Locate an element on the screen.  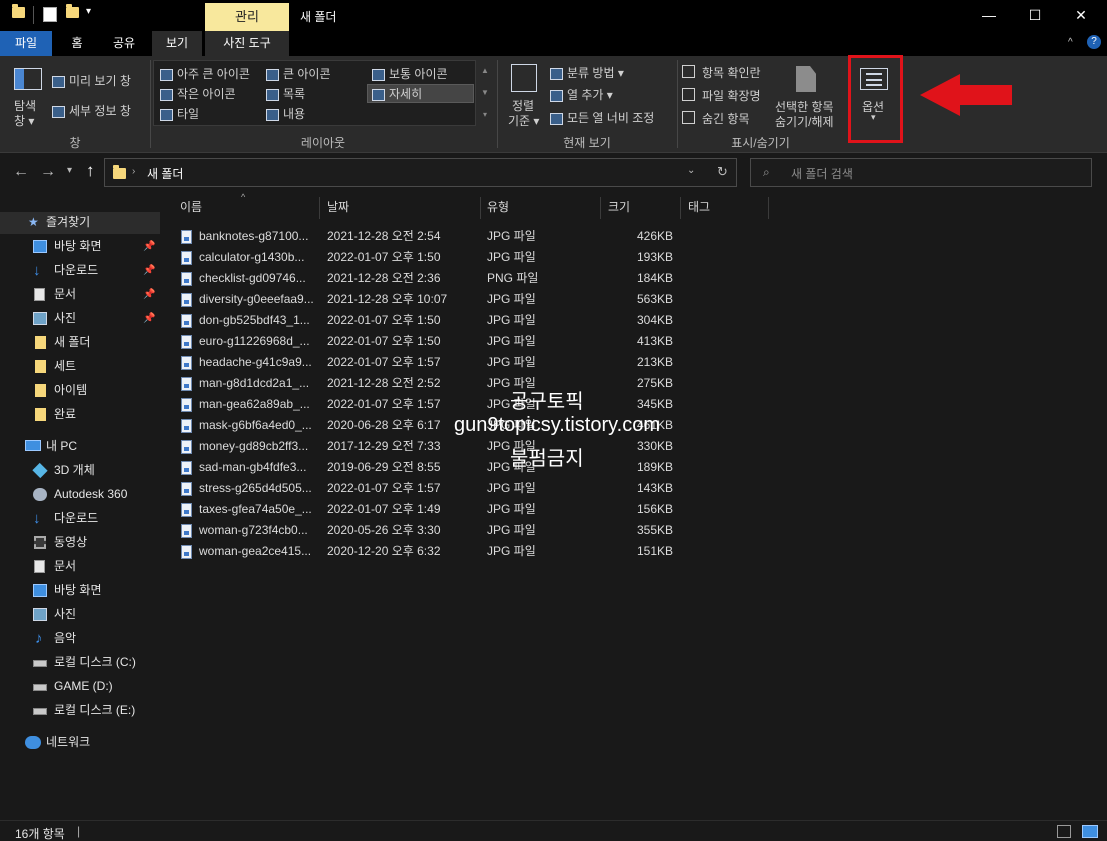
nav-item-pc-downloads: ↓ 다운로드 is located at coordinates (80, 518).